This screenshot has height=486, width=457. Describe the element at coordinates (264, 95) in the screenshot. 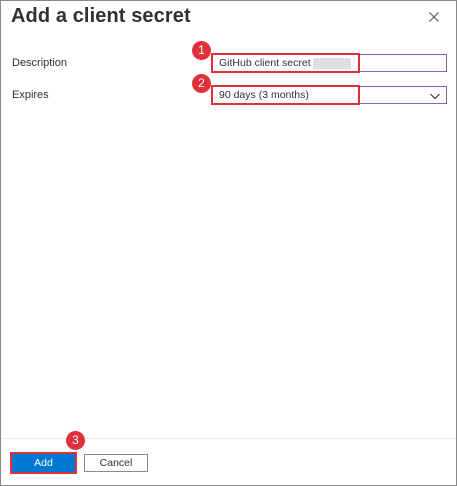

I see `expires-selected-value: 90 days (3 months)` at that location.